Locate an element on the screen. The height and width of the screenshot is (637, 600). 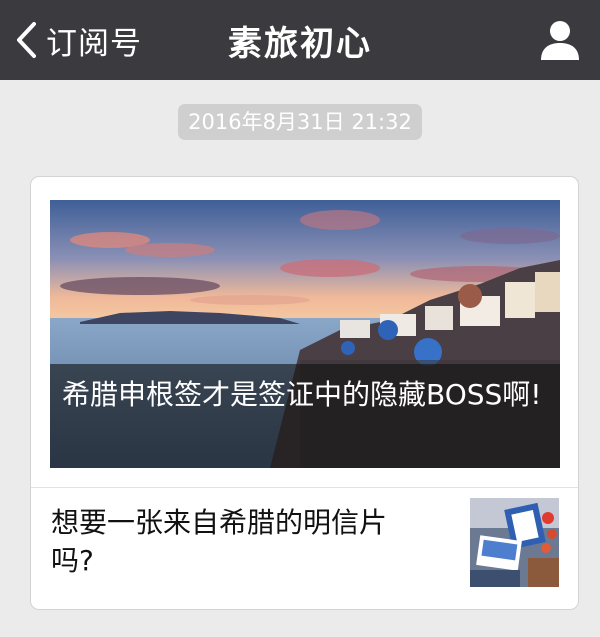
postcard-thumbnail-image is located at coordinates (514, 542).